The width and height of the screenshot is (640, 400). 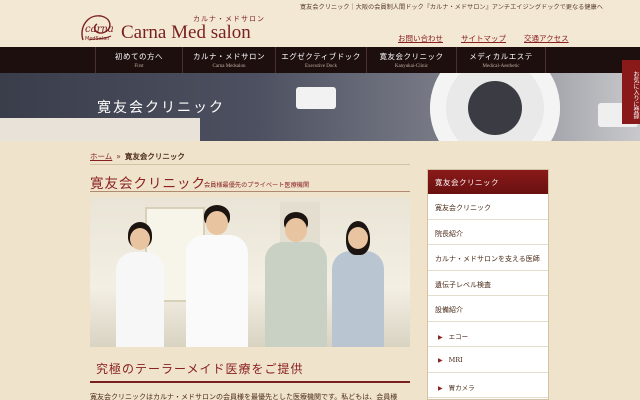 I want to click on breadcrumb-divider, so click(x=250, y=164).